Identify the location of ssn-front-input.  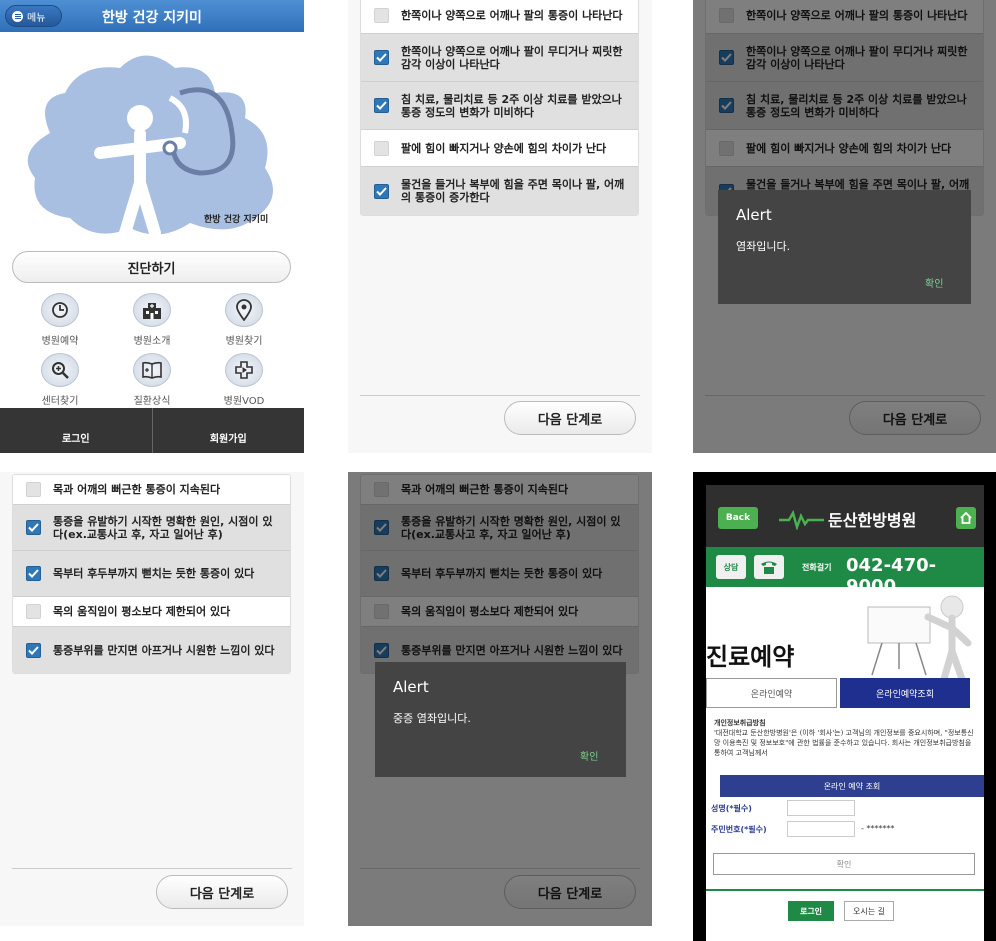
(821, 829).